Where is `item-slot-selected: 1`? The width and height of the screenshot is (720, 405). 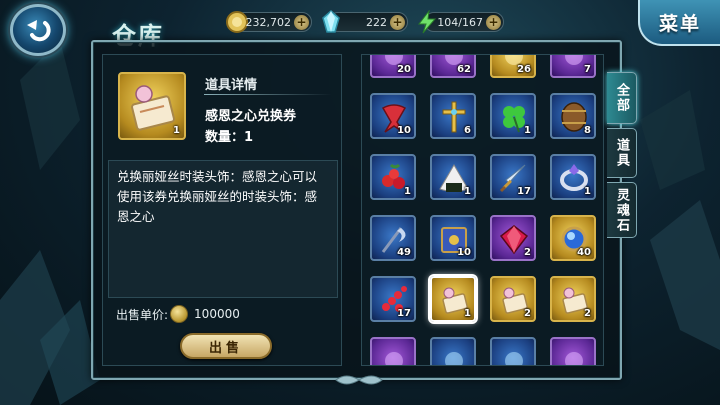
item-slot-selected: 1 is located at coordinates (453, 299).